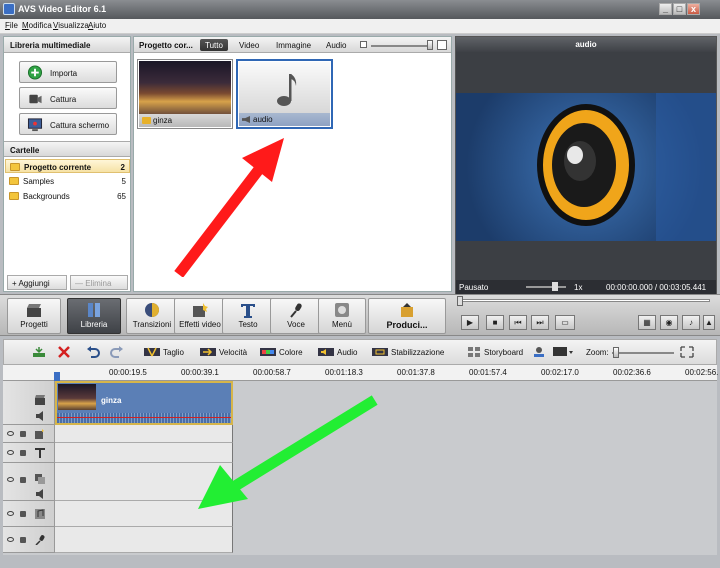 The image size is (720, 568). What do you see at coordinates (71, 25) in the screenshot?
I see `menu-visualizza: Visualizza` at bounding box center [71, 25].